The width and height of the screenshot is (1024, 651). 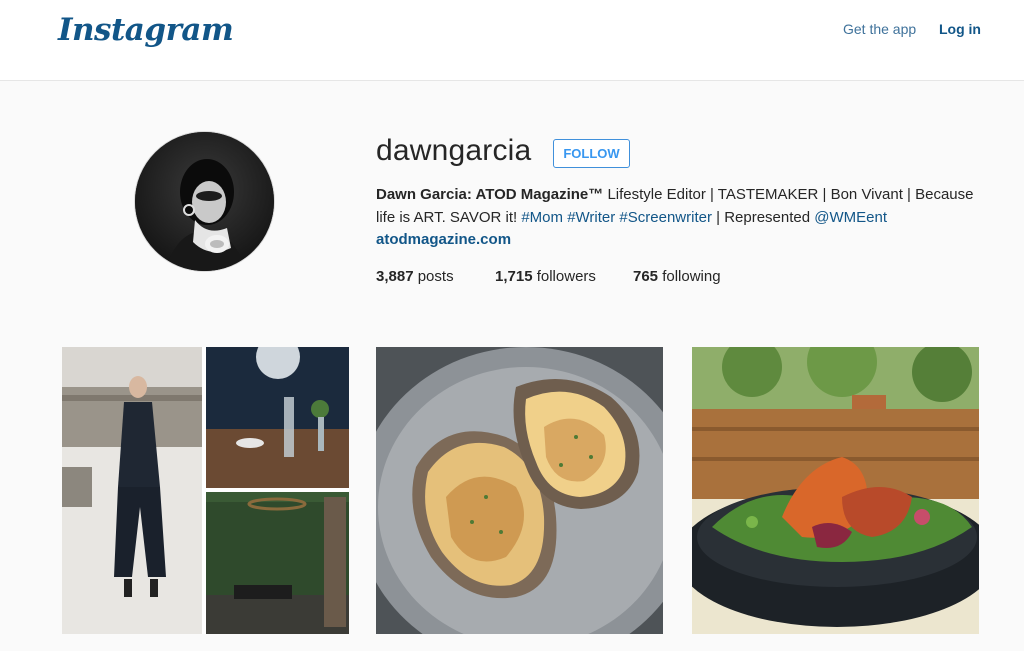 I want to click on following-stat: 765 following, so click(x=677, y=276).